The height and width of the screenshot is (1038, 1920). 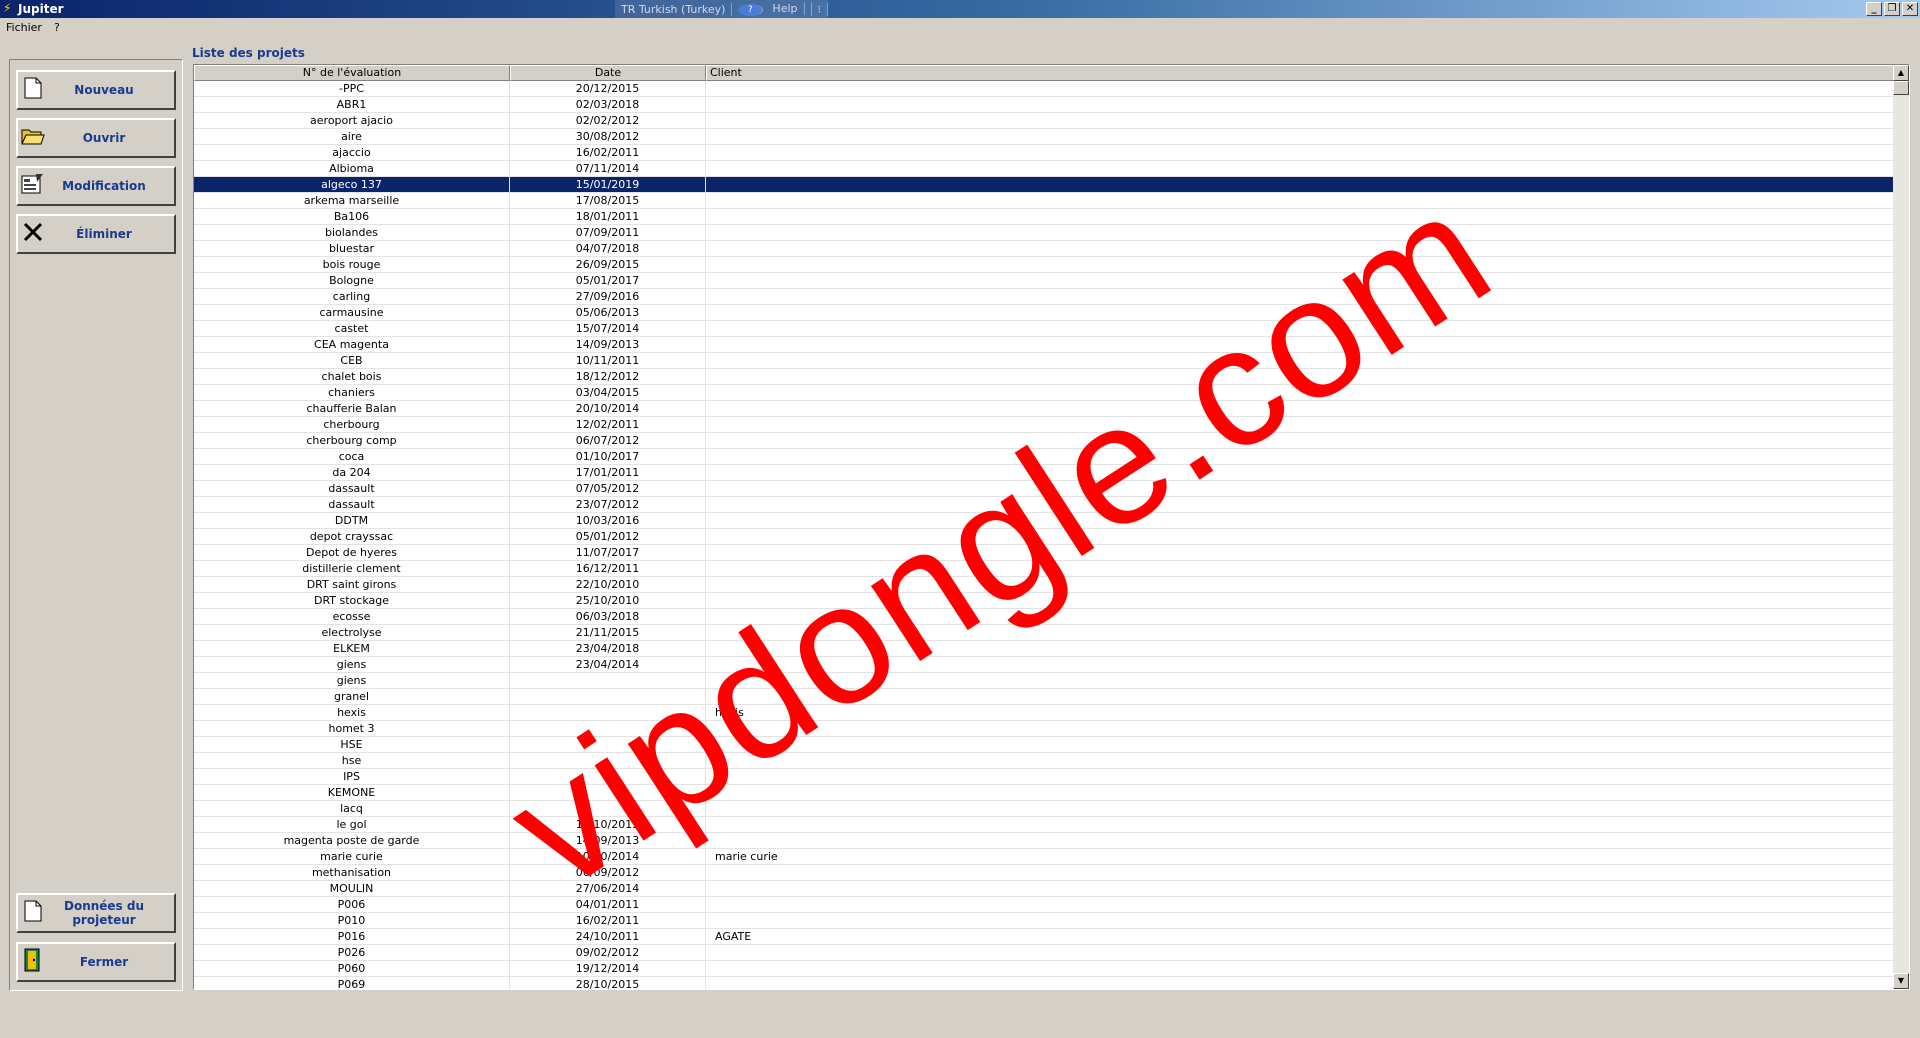 What do you see at coordinates (1044, 345) in the screenshot?
I see `table-row: CEA magenta 14/09/2013` at bounding box center [1044, 345].